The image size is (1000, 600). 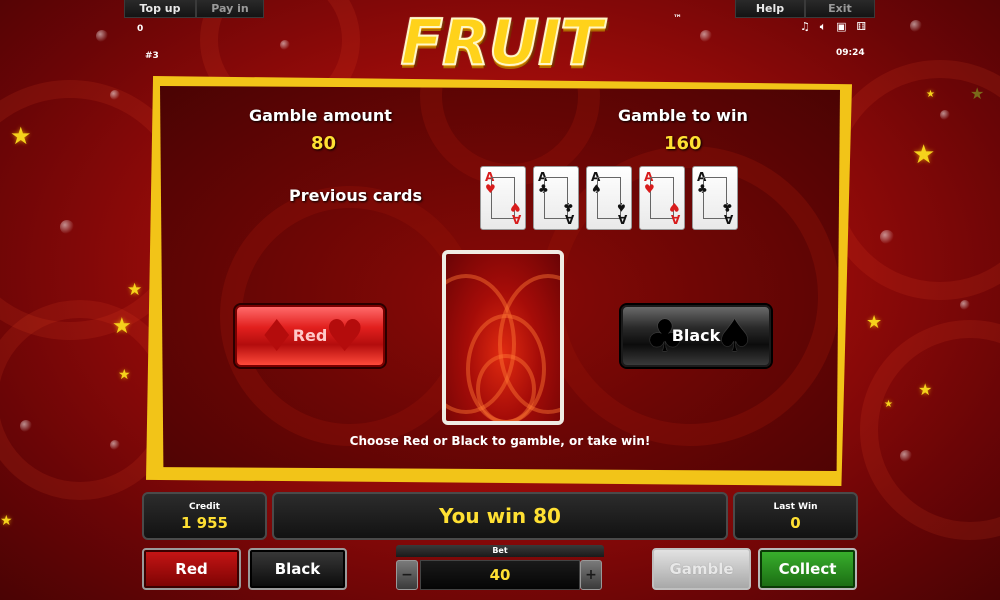 What do you see at coordinates (407, 575) in the screenshot?
I see `bet-decrease-button: −` at bounding box center [407, 575].